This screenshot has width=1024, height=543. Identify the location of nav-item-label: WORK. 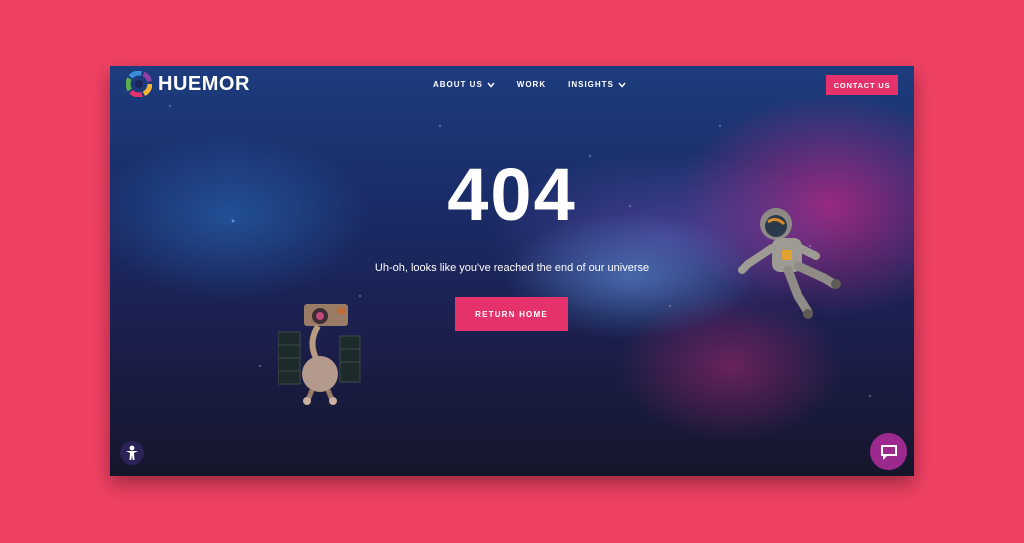
(531, 84).